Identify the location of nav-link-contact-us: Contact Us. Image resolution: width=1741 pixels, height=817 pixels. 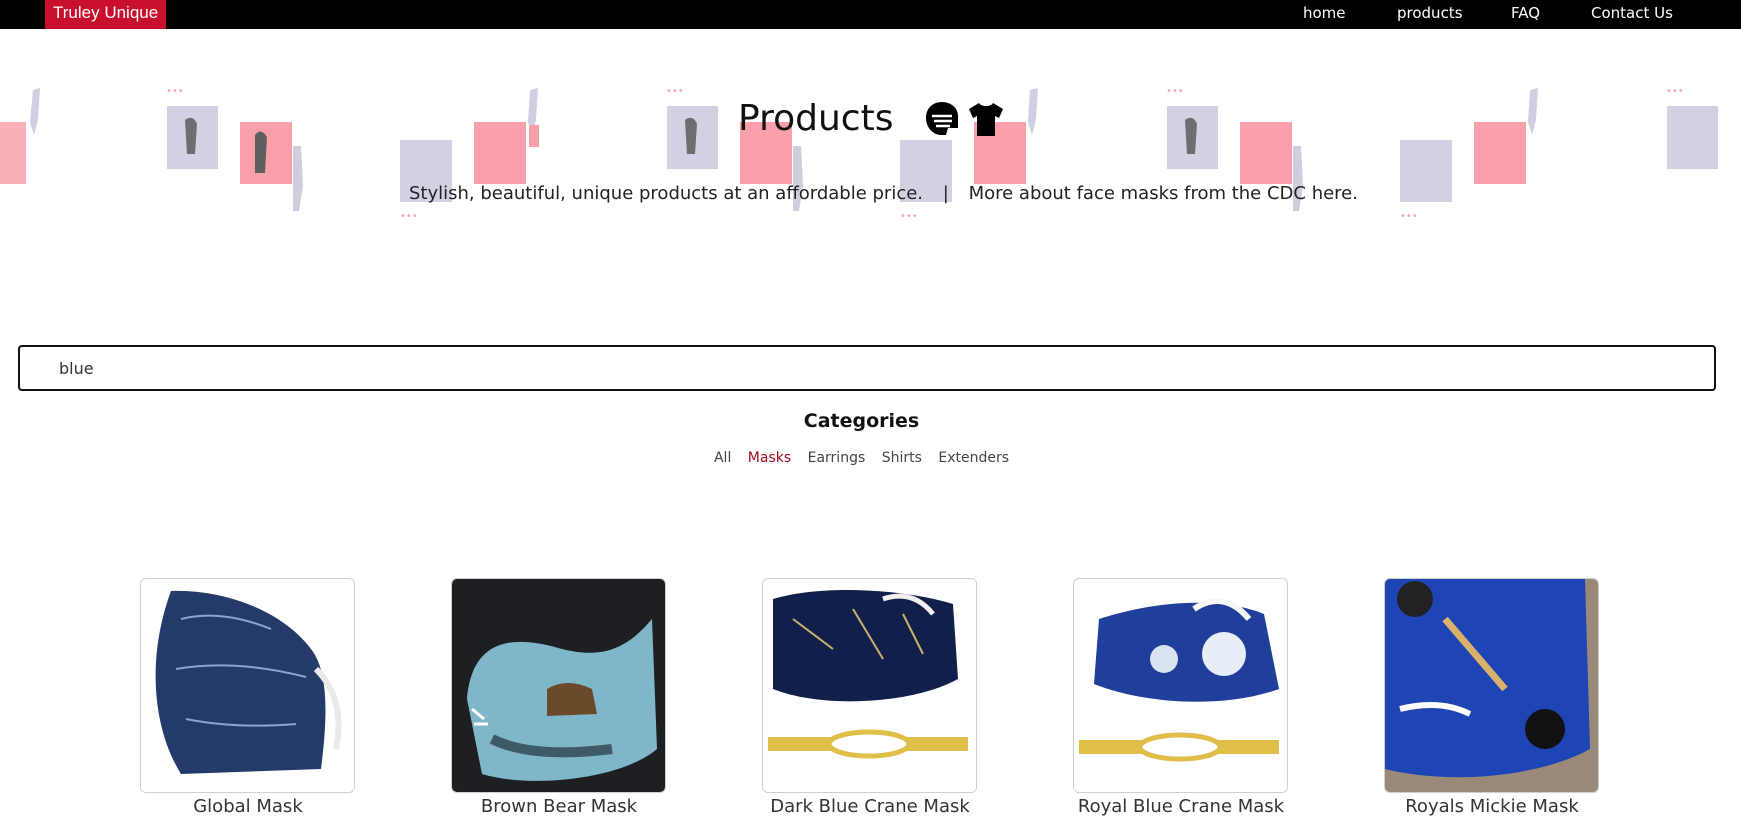
(1632, 14).